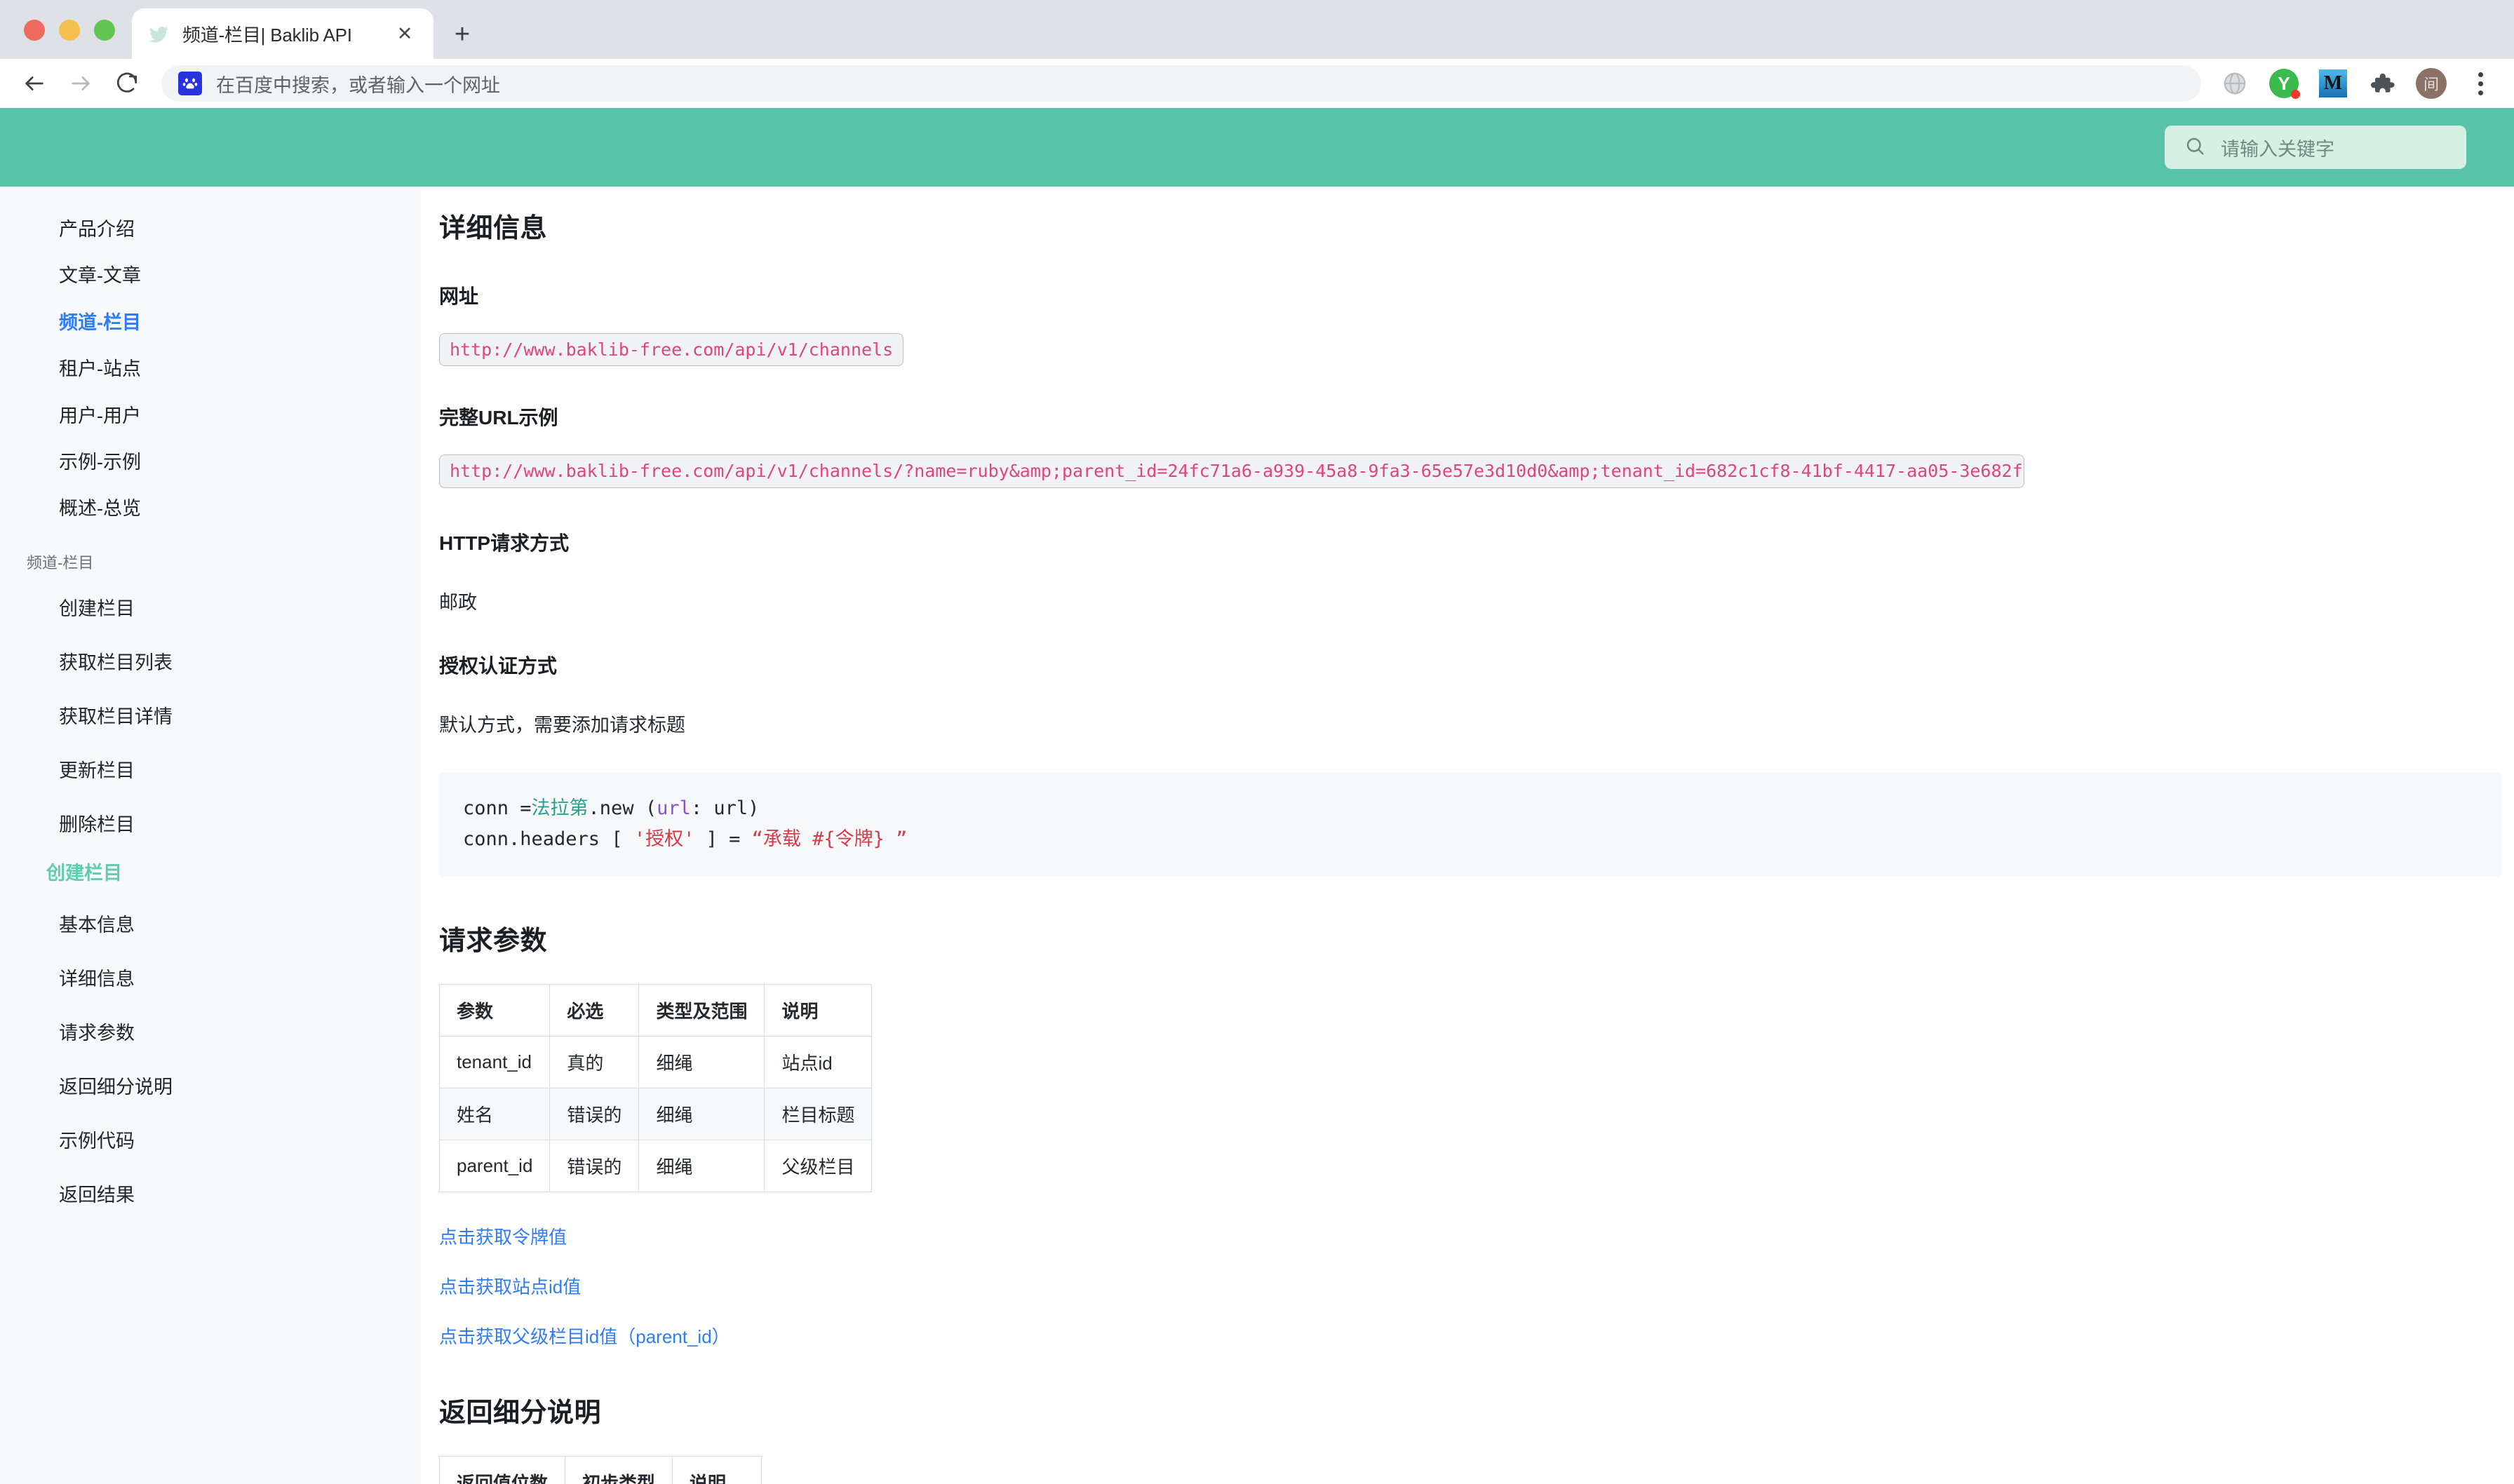 This screenshot has height=1484, width=2514. What do you see at coordinates (105, 31) in the screenshot?
I see `maximize-window-button` at bounding box center [105, 31].